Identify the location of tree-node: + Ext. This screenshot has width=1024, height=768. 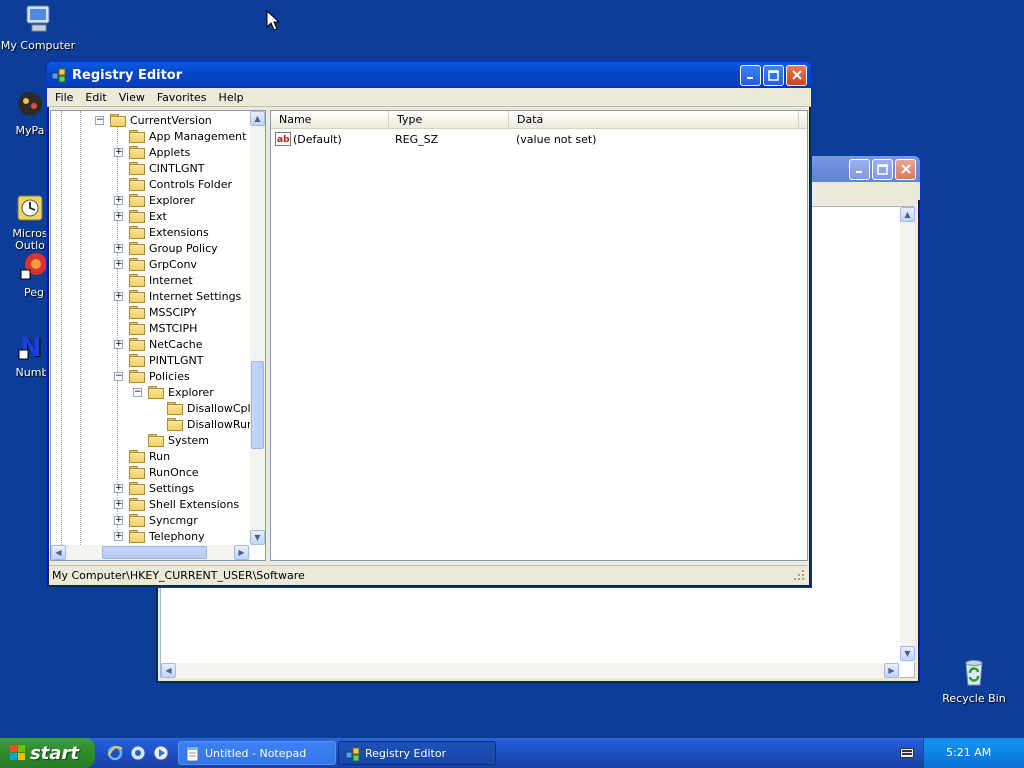
(140, 216).